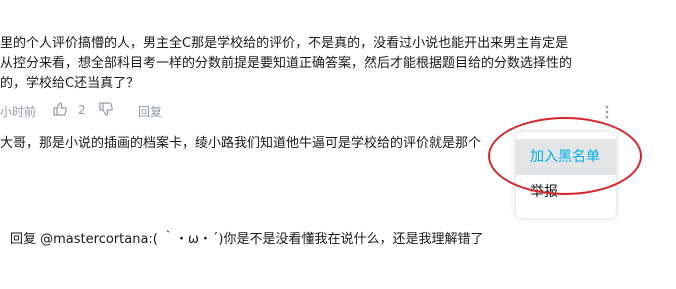  I want to click on more-options-icon, so click(607, 112).